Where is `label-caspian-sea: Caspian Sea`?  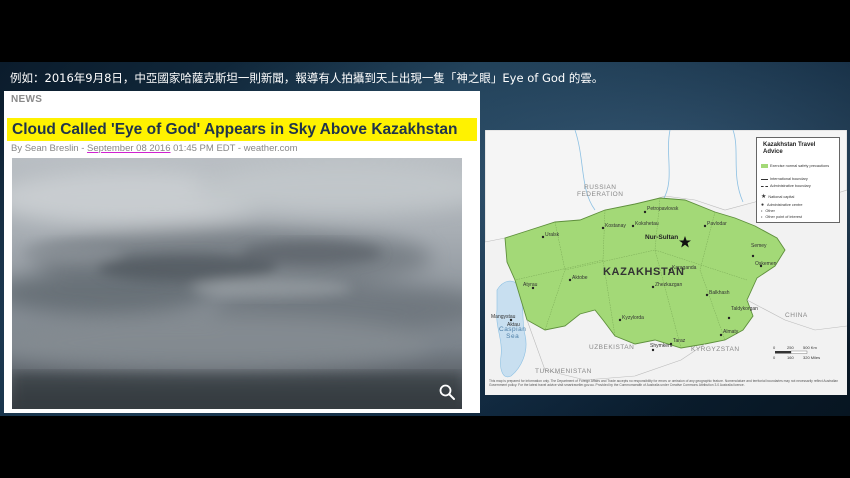
label-caspian-sea: Caspian Sea is located at coordinates (513, 333).